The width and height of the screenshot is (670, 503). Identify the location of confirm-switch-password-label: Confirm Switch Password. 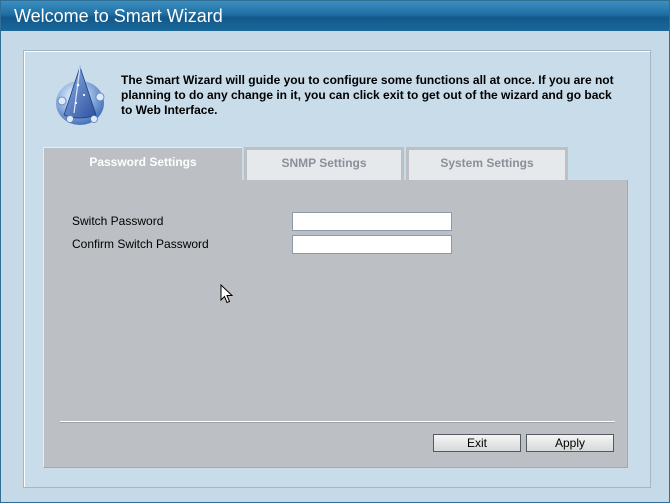
(140, 244).